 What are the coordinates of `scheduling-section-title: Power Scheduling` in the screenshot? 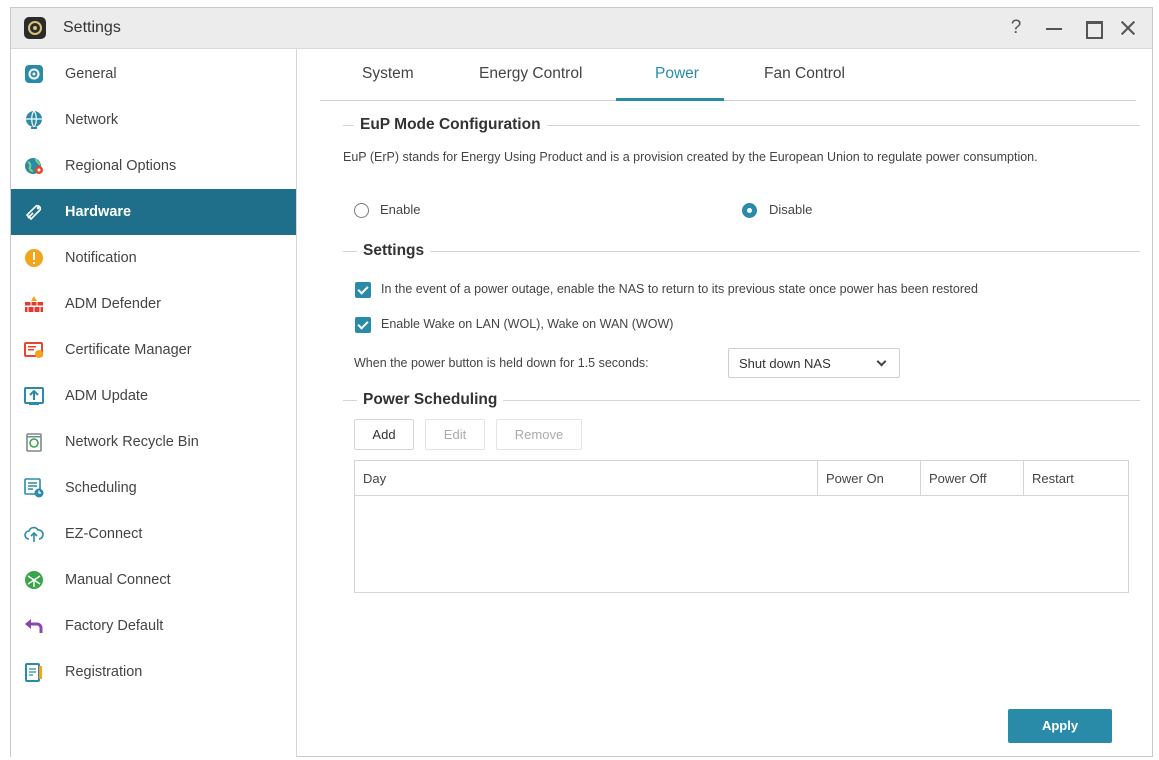 It's located at (430, 400).